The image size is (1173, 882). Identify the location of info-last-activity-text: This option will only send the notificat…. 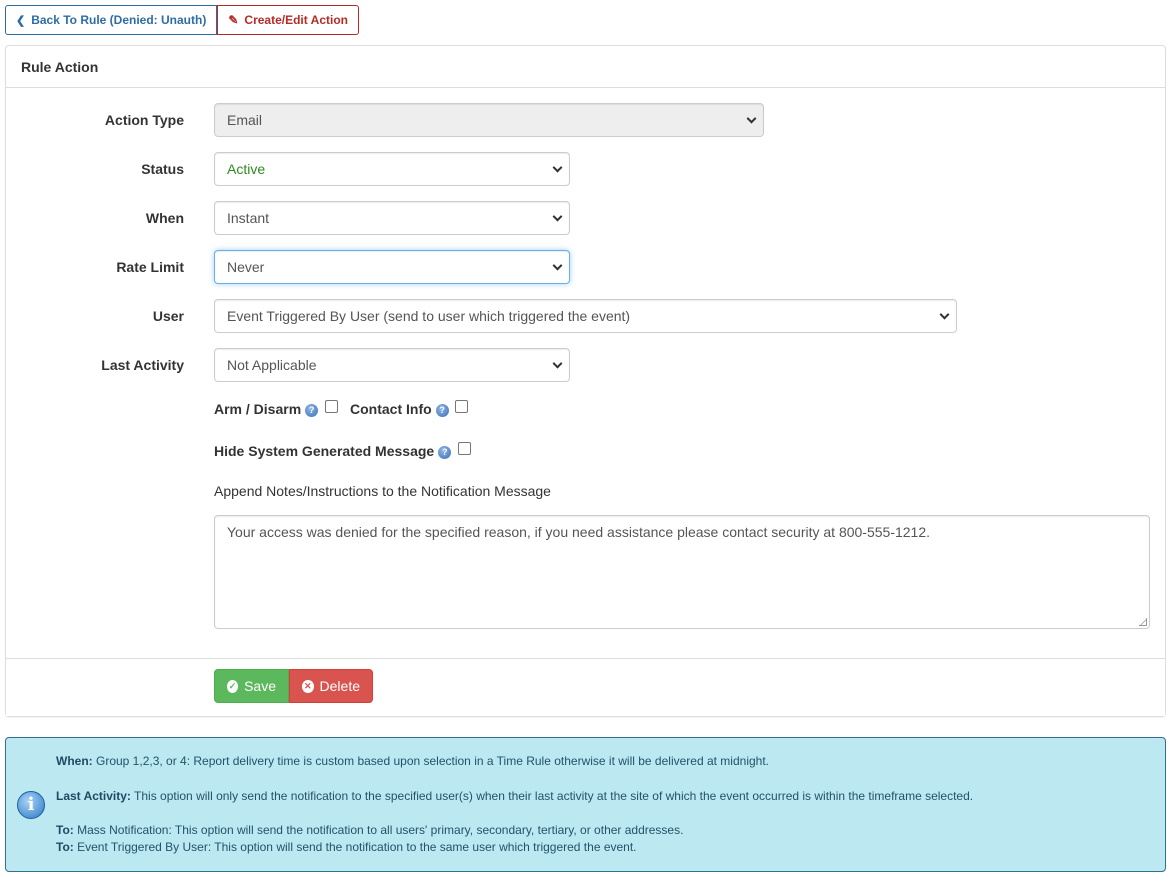
(554, 796).